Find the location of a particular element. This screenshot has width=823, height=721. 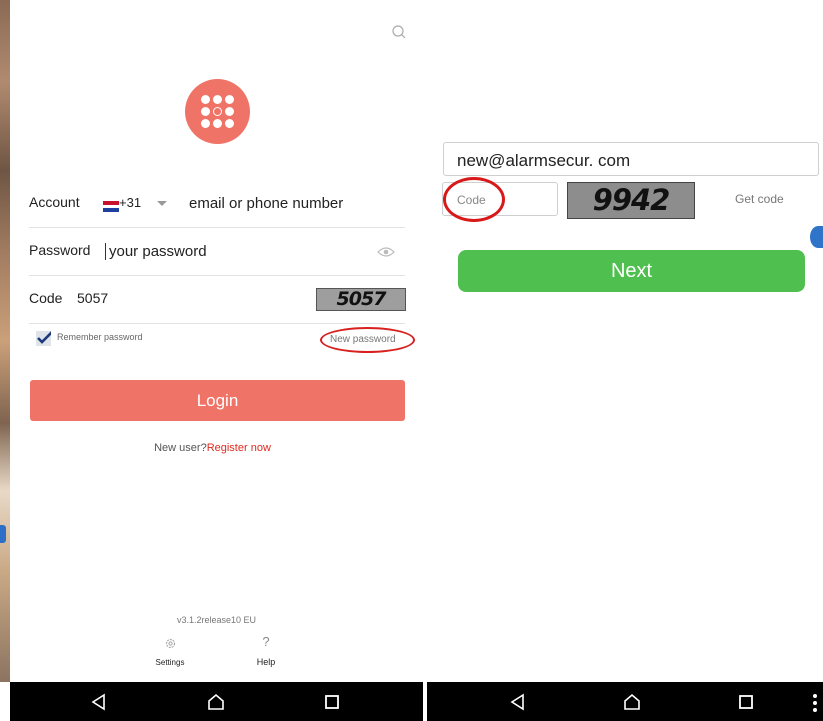

background-edge is located at coordinates (5, 341).